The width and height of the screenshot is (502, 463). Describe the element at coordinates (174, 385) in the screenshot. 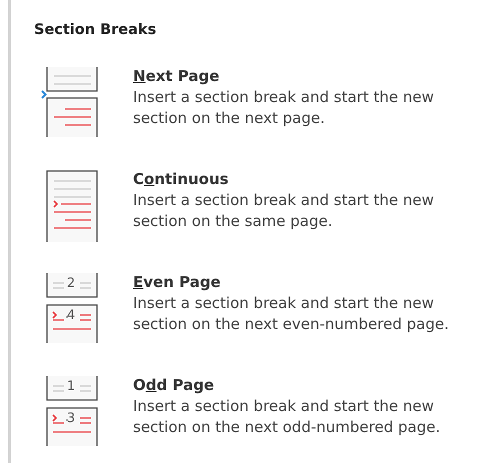

I see `item-title: Odd Page` at that location.